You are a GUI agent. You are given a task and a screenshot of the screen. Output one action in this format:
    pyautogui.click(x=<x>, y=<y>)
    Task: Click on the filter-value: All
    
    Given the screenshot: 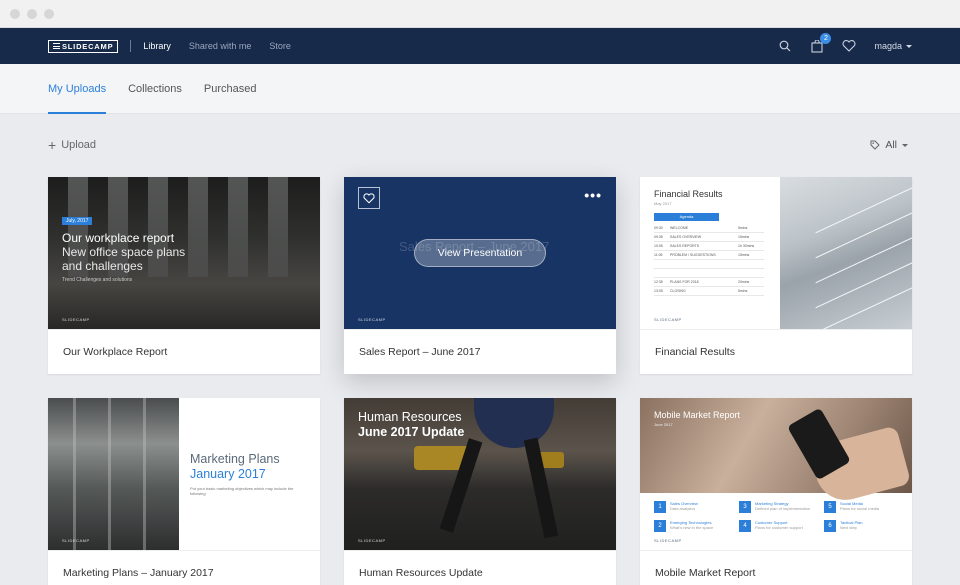 What is the action you would take?
    pyautogui.click(x=891, y=145)
    